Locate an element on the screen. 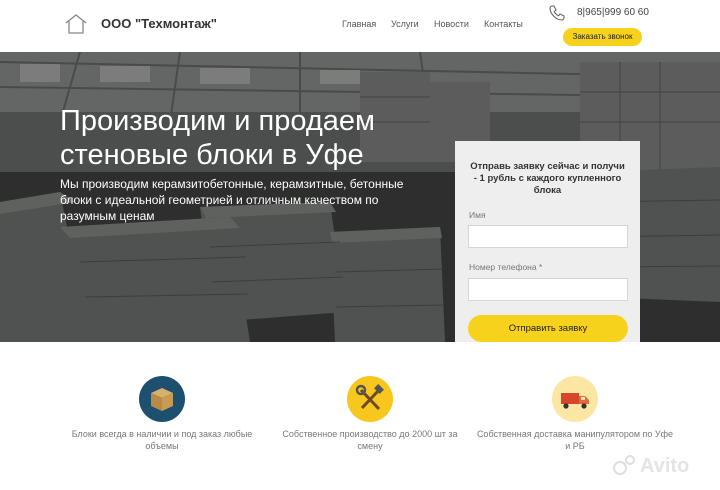  avito-watermark: Avito is located at coordinates (651, 466).